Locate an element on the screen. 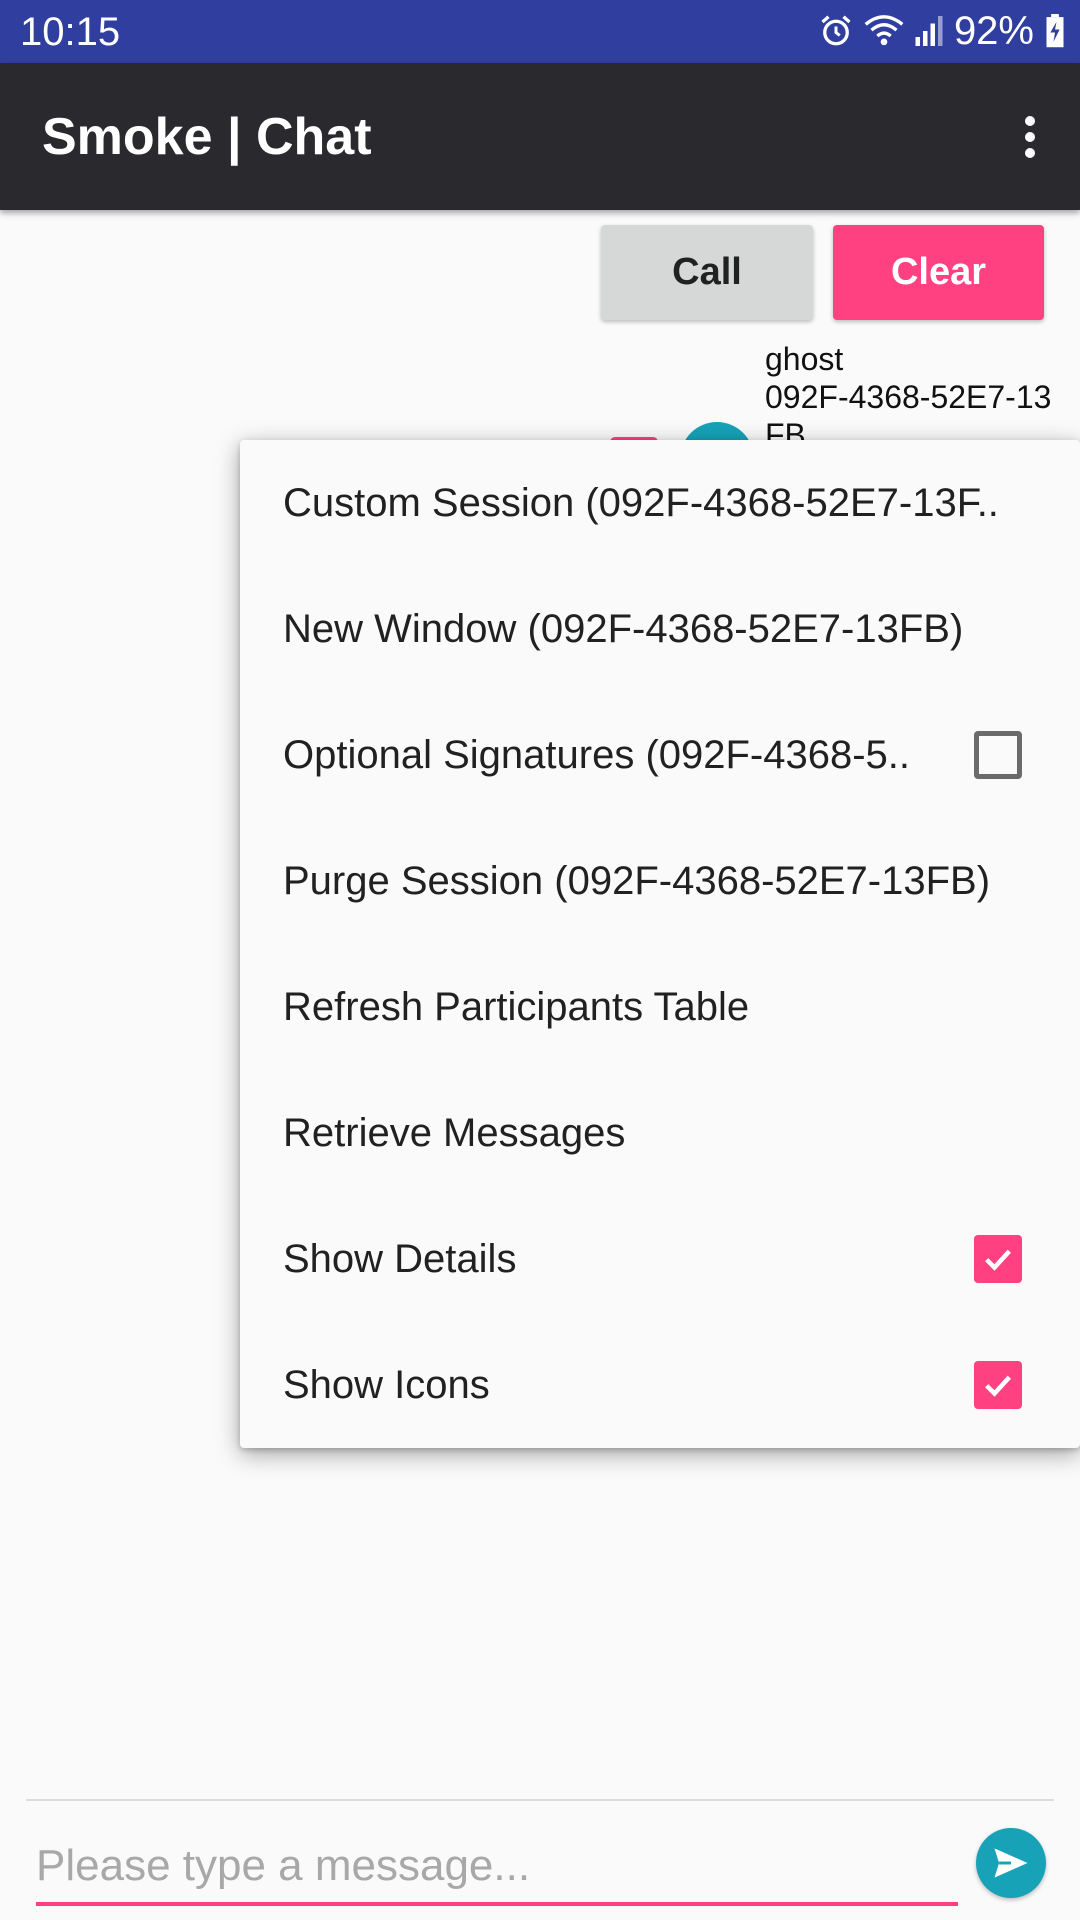 The width and height of the screenshot is (1080, 1920). menu-item-label: Purge Session (092F-4368-52E7-13FB) is located at coordinates (637, 880).